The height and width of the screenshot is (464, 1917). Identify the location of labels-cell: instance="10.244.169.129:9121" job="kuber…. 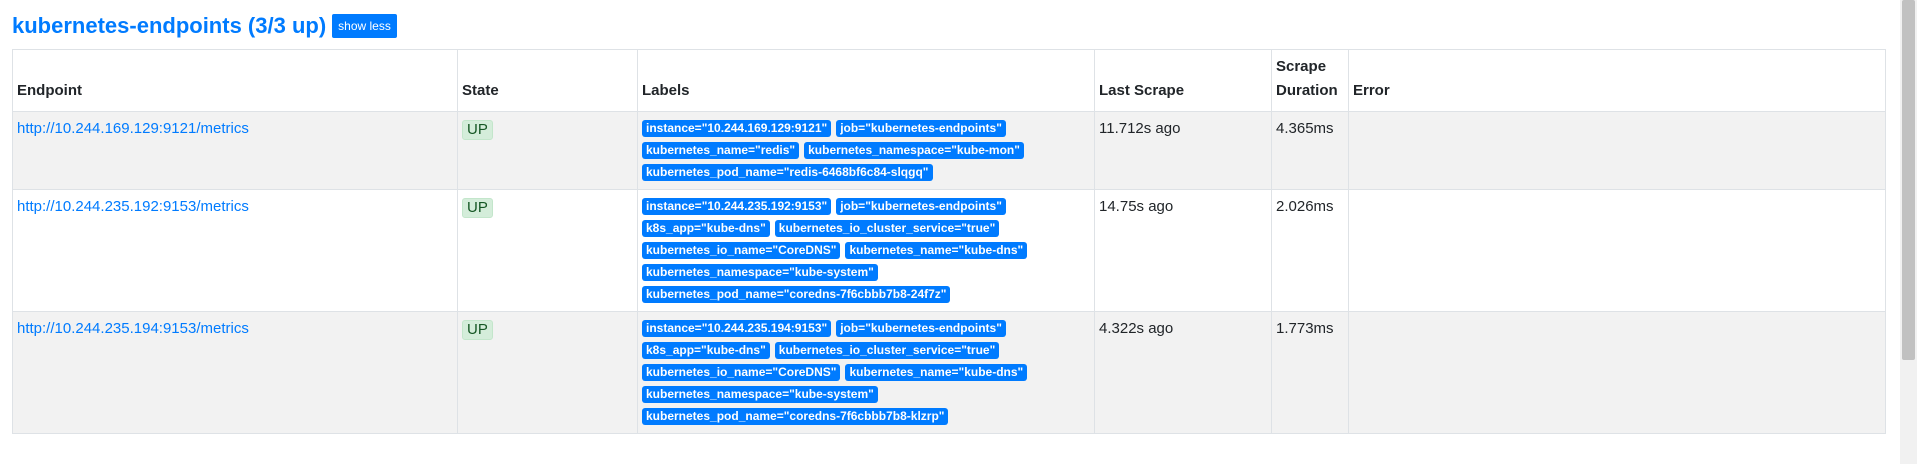
(866, 150).